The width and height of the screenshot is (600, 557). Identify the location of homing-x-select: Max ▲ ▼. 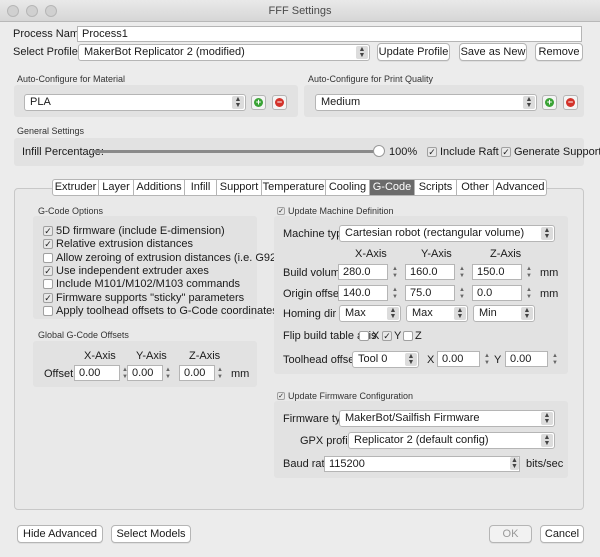
(370, 313).